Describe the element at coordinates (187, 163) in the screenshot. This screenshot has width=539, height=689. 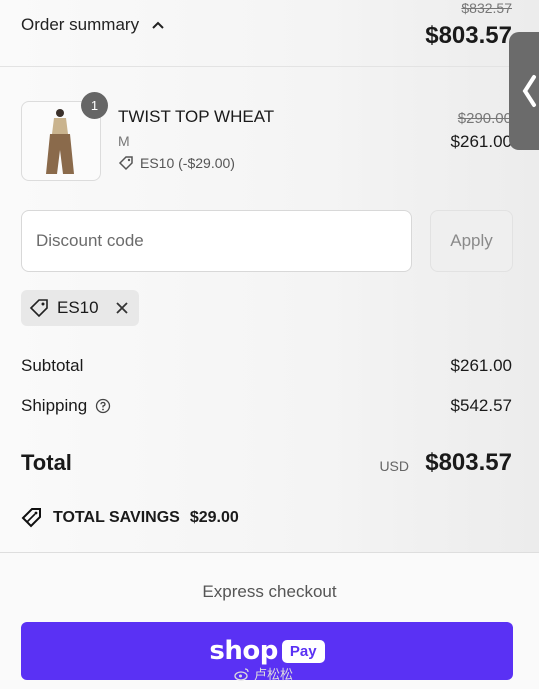
I see `product-discount-text: ES10 (-$29.00)` at that location.